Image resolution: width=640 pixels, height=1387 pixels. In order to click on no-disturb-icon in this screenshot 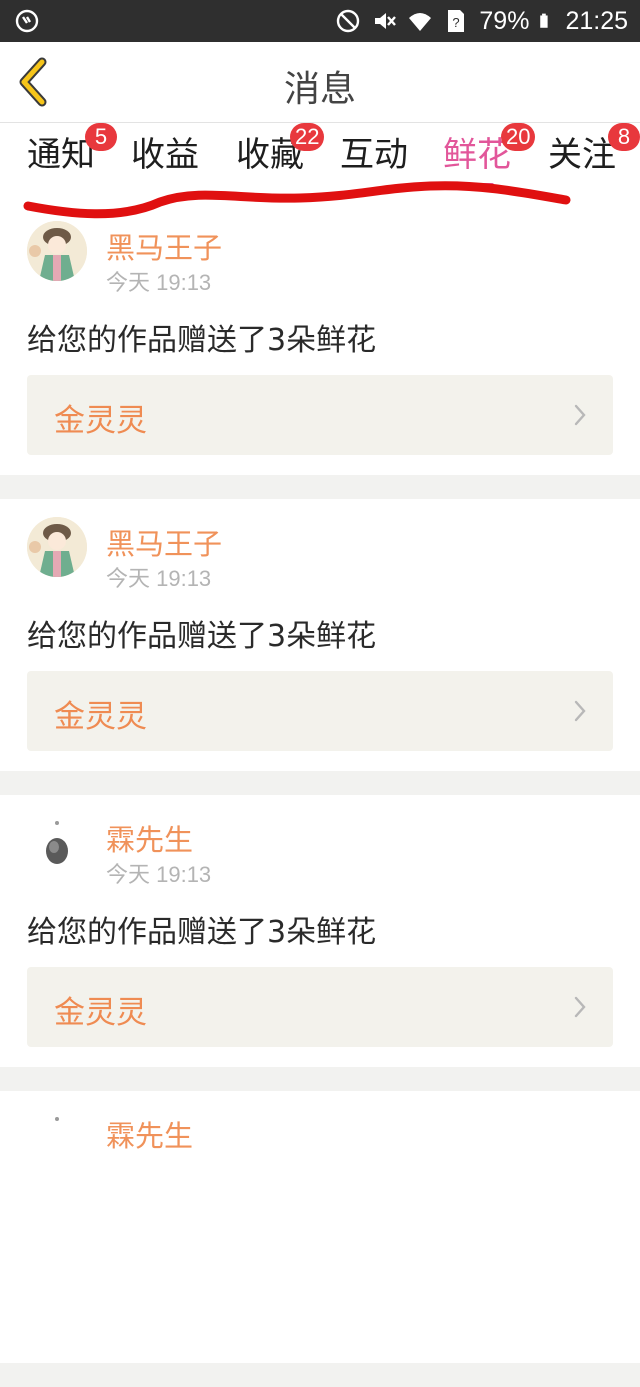, I will do `click(348, 21)`.